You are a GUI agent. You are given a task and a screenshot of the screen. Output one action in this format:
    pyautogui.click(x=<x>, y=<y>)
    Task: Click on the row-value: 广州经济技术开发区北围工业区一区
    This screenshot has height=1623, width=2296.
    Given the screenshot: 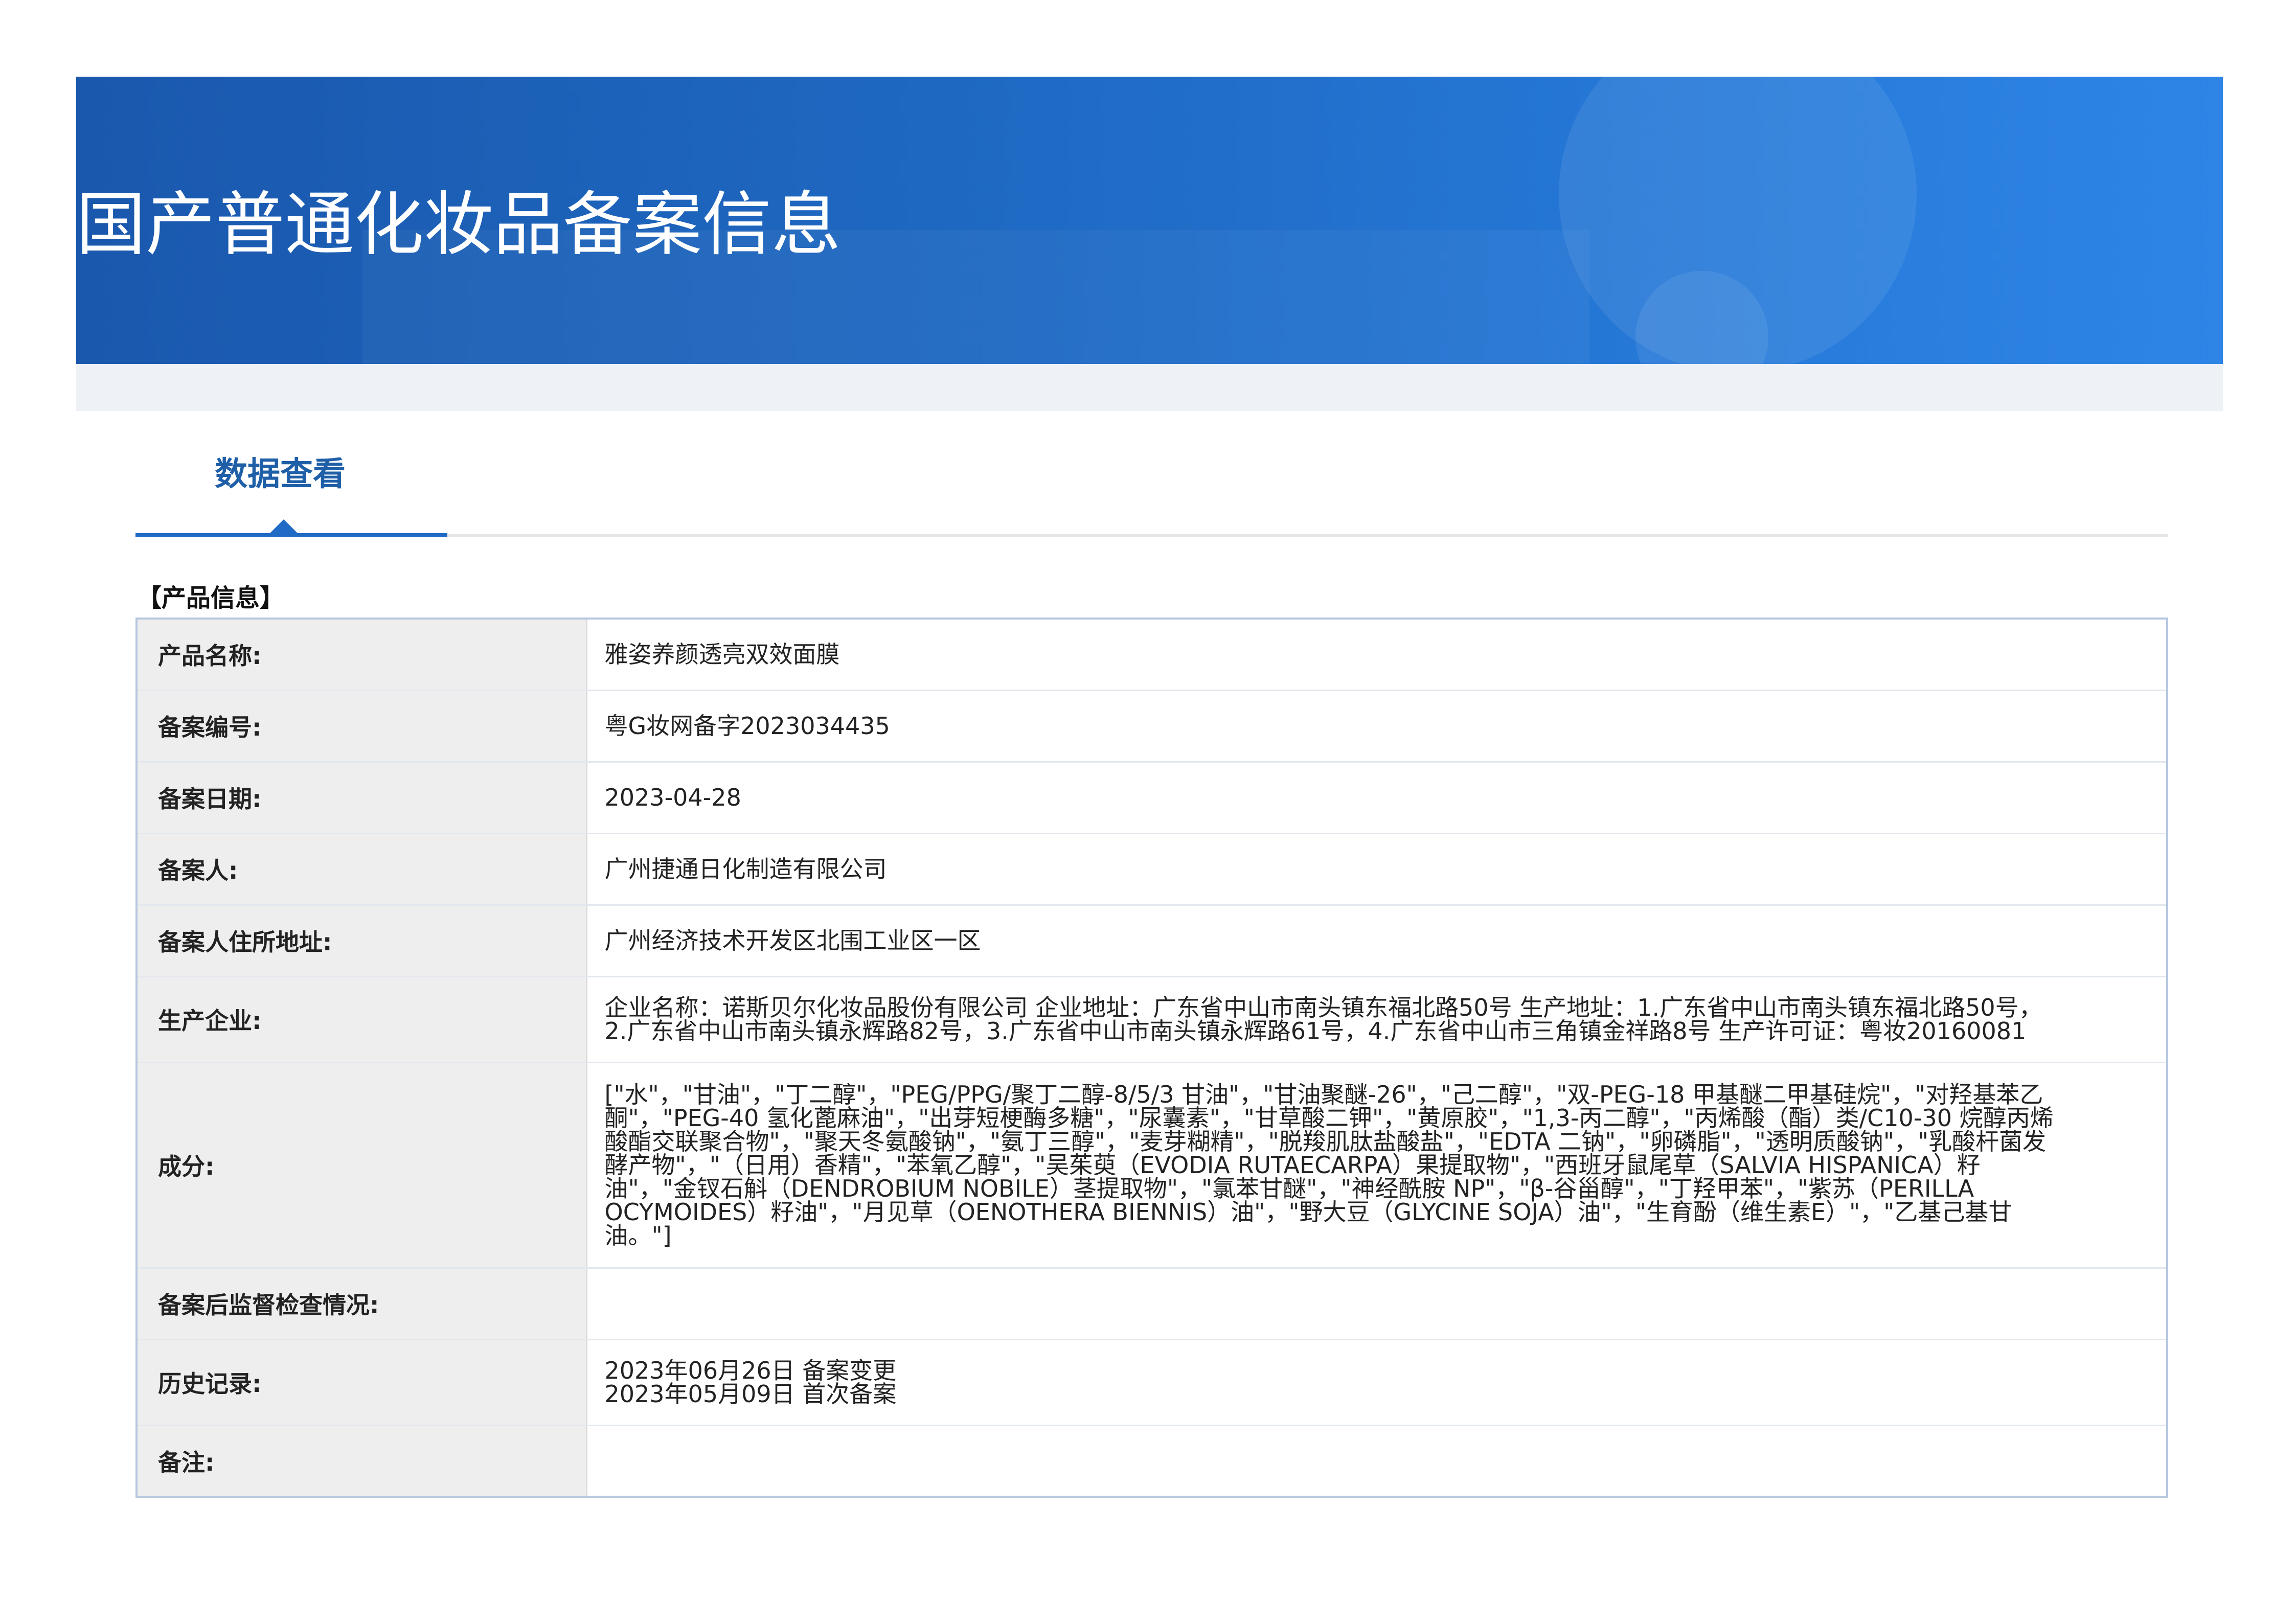 What is the action you would take?
    pyautogui.click(x=1376, y=941)
    